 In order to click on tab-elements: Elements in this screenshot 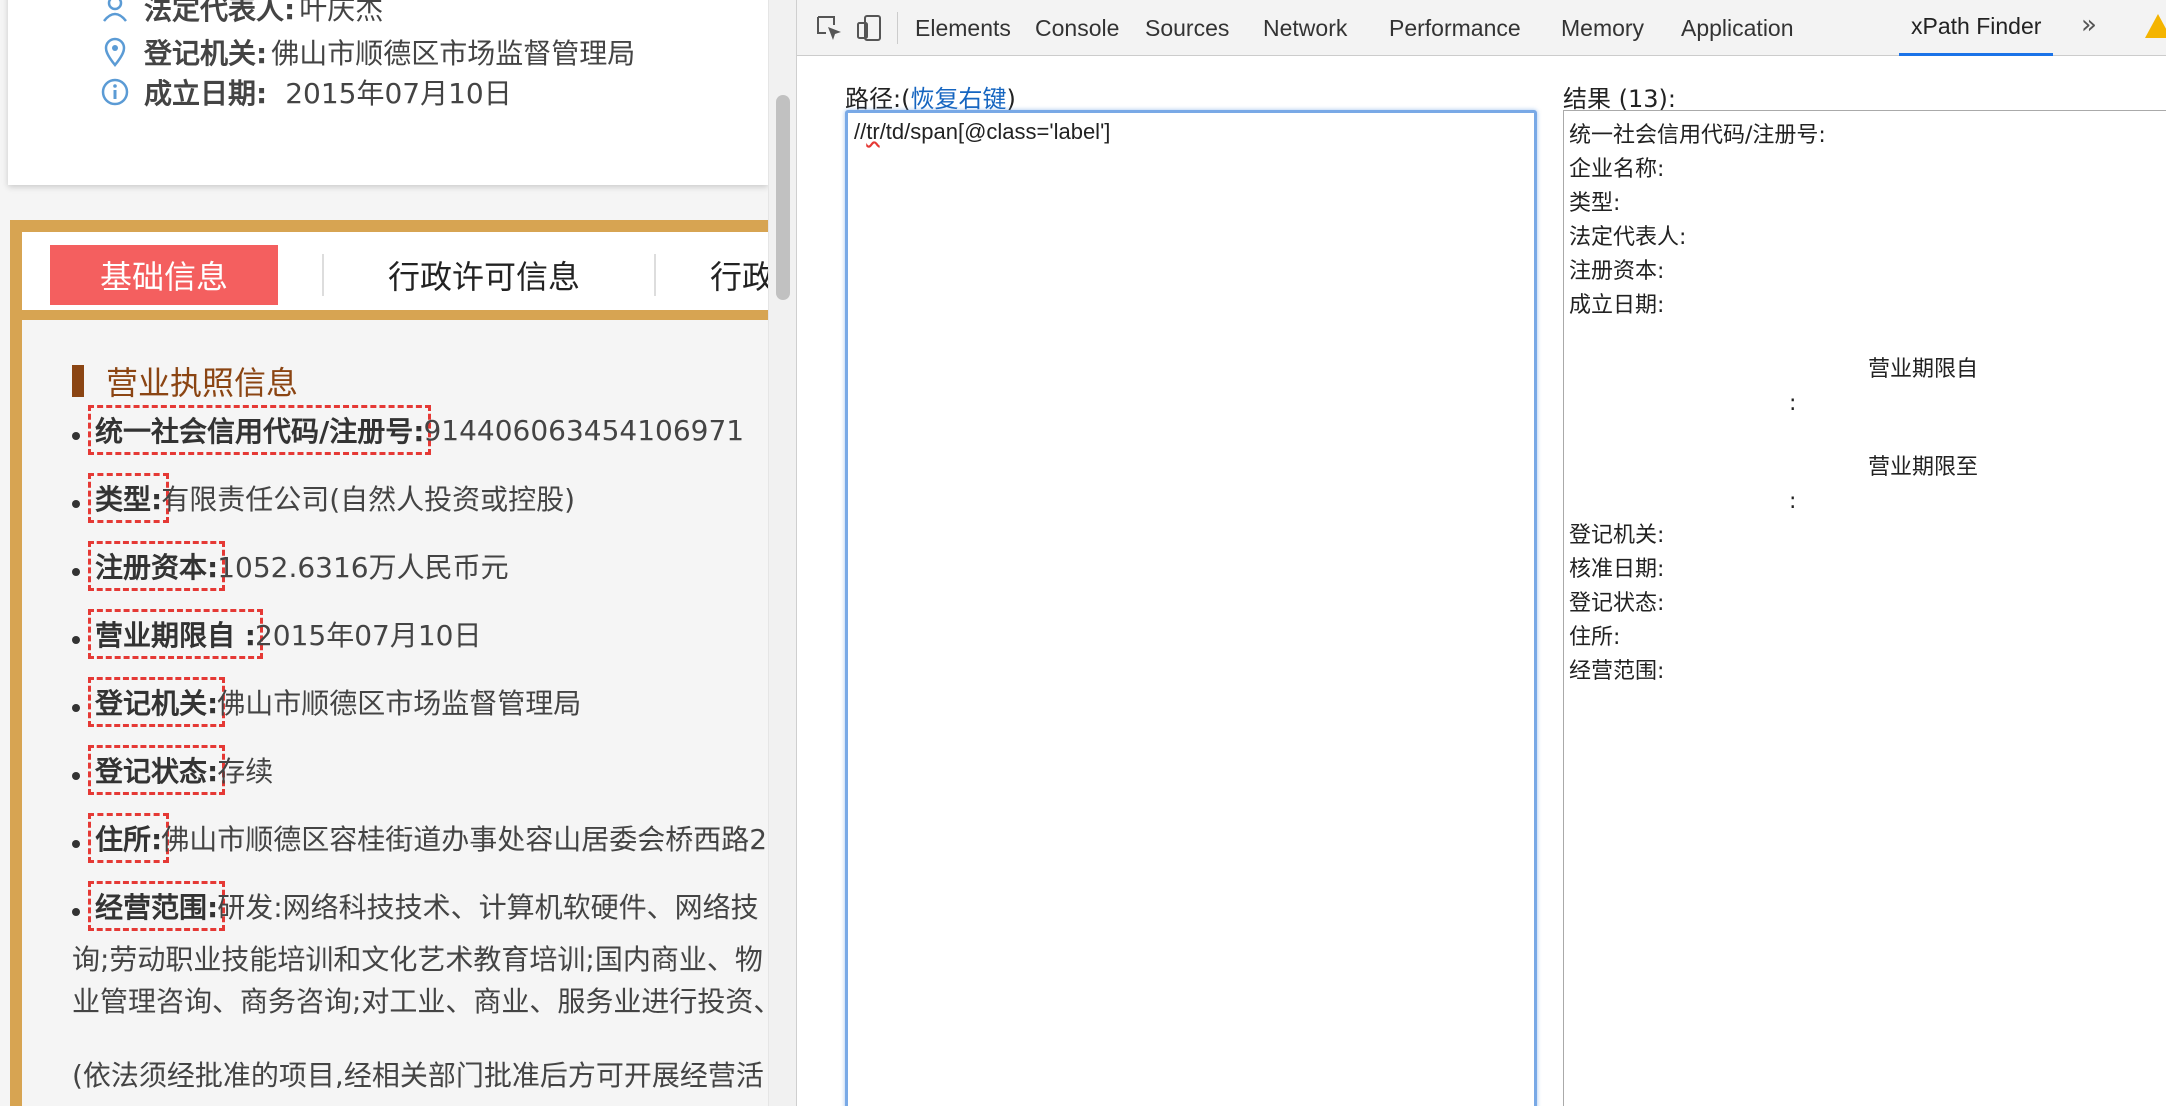, I will do `click(963, 28)`.